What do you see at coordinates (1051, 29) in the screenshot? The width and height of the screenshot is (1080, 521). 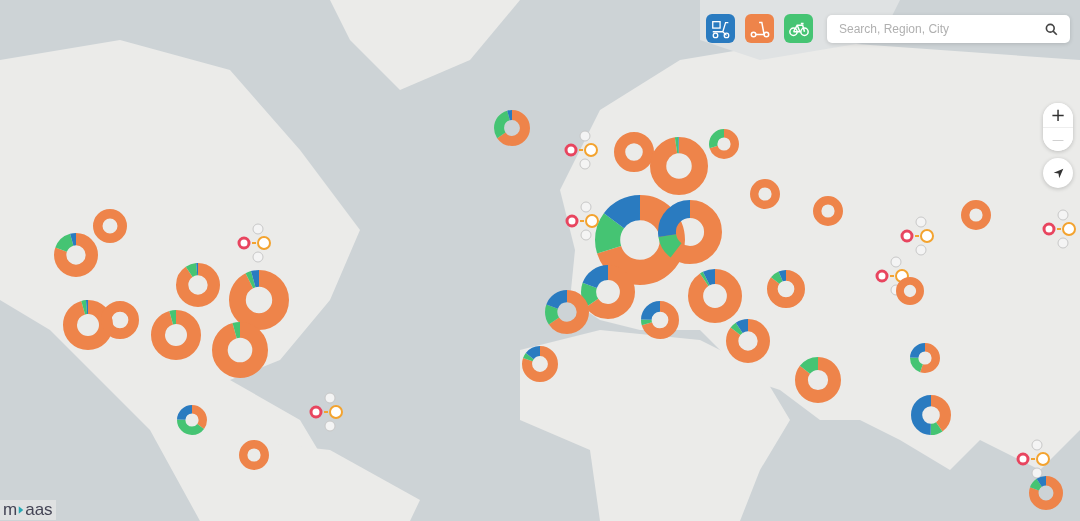 I see `search-icon` at bounding box center [1051, 29].